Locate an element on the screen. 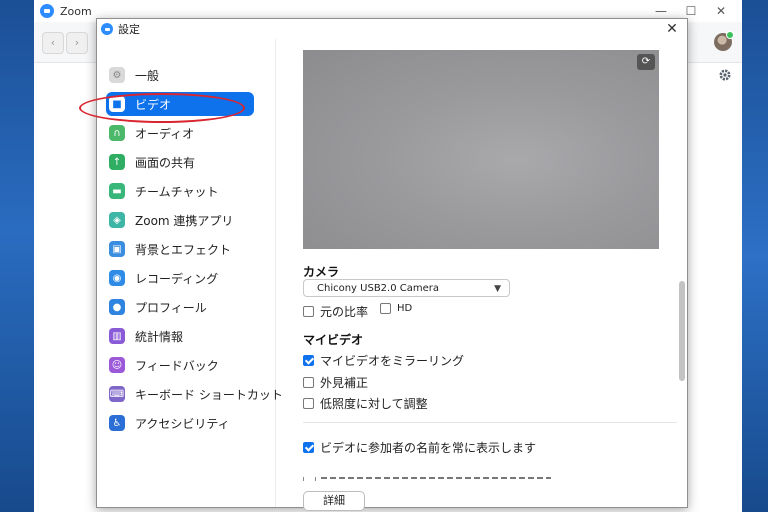 The width and height of the screenshot is (768, 512). sidebar-item-apps: ◈ Zoom 連携アプリ is located at coordinates (180, 220).